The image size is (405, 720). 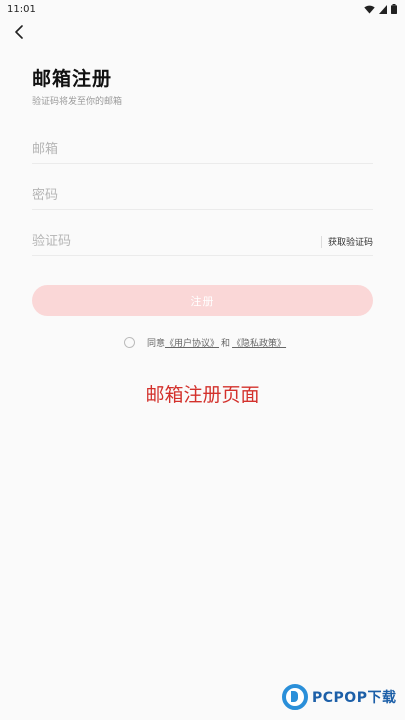 I want to click on agreement-checkbox, so click(x=129, y=342).